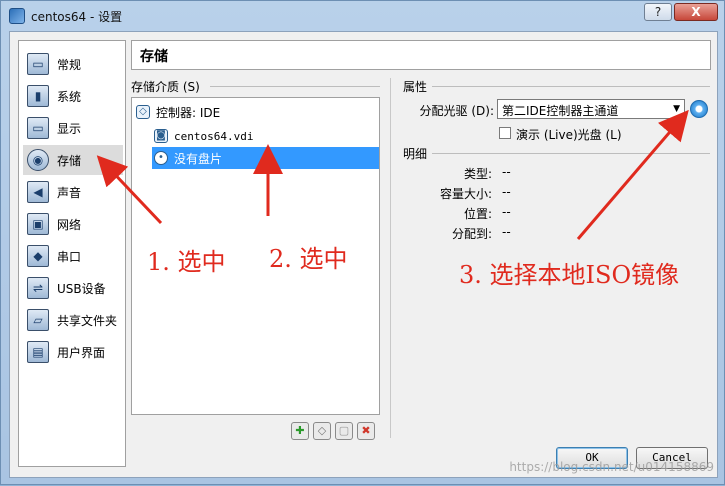 The width and height of the screenshot is (725, 486). Describe the element at coordinates (477, 214) in the screenshot. I see `detail-location-label: 位置:` at that location.